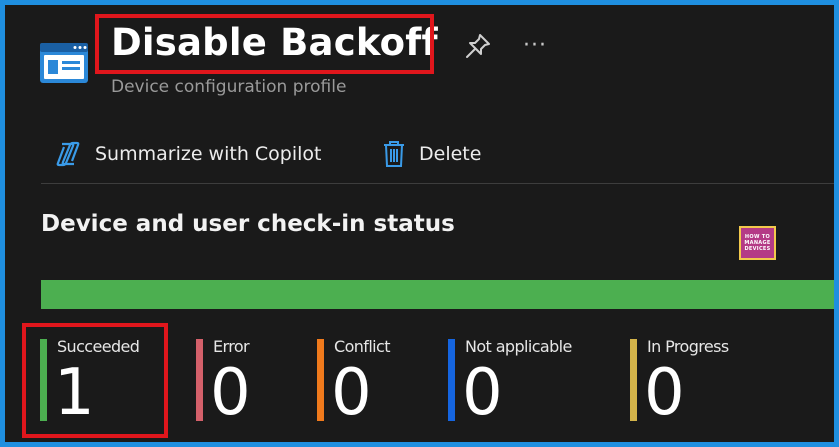 The image size is (839, 447). I want to click on stat-label: Conflict, so click(362, 346).